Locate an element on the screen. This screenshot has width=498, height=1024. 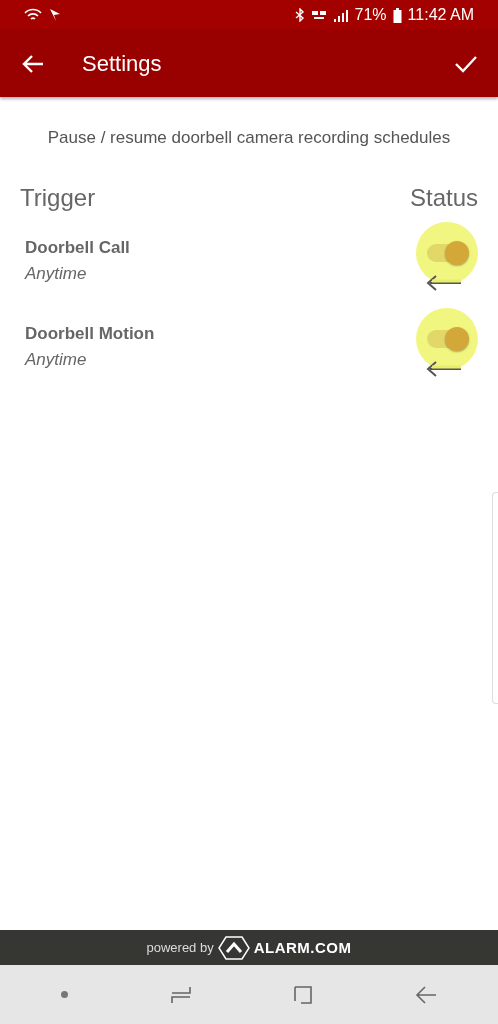
battery-icon is located at coordinates (397, 15).